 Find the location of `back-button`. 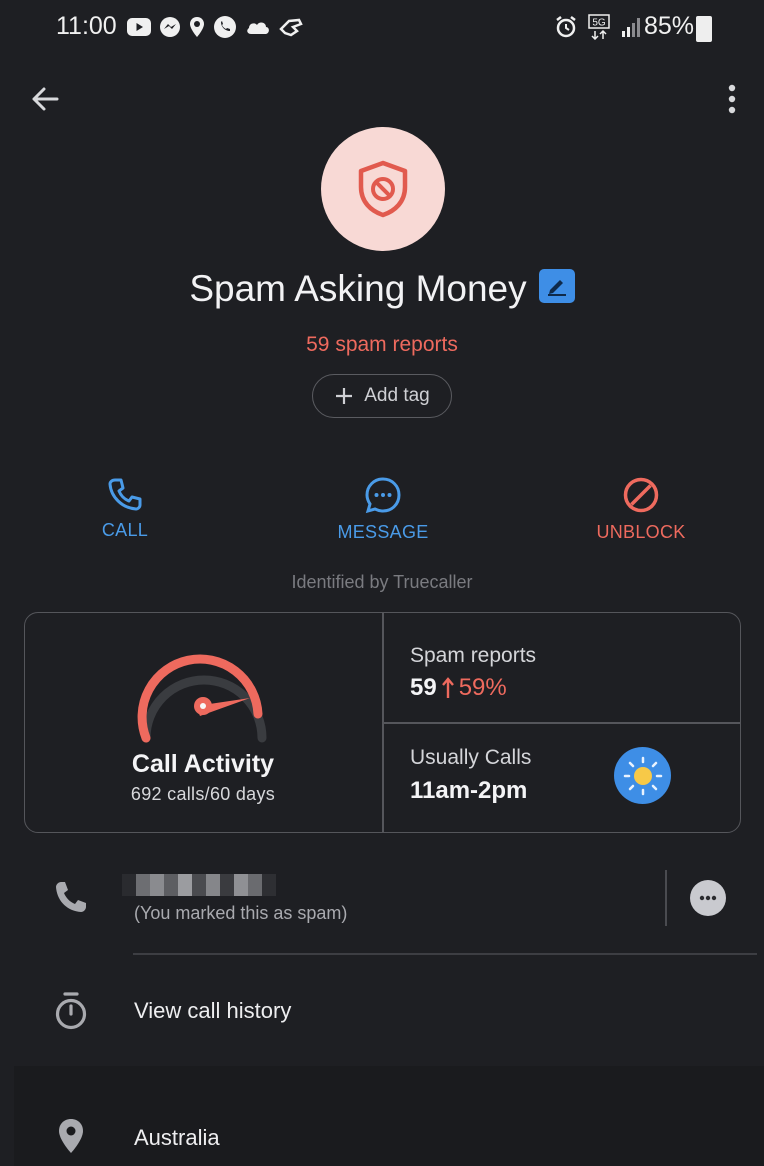

back-button is located at coordinates (45, 99).